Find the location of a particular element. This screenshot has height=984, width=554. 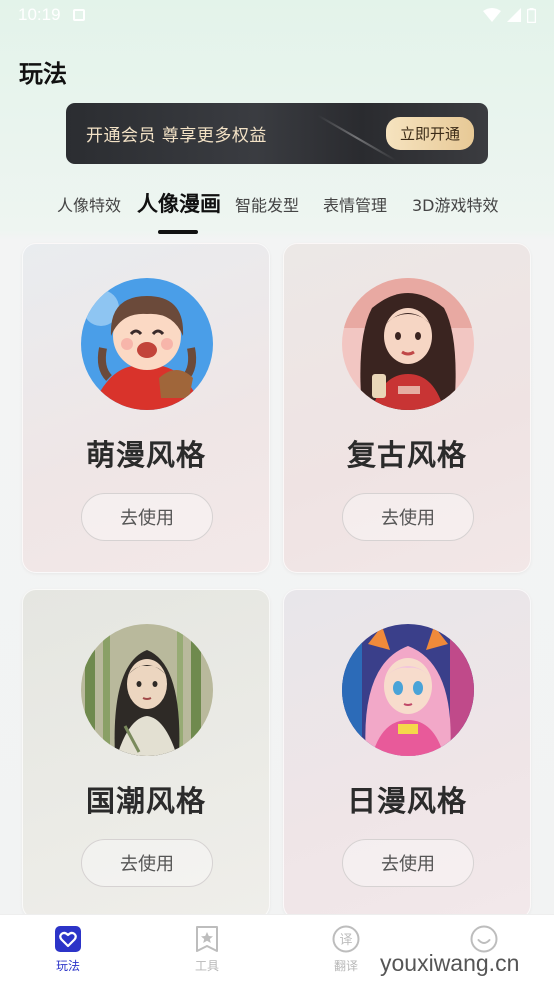

nav-item-play: 玩法 is located at coordinates (68, 949).